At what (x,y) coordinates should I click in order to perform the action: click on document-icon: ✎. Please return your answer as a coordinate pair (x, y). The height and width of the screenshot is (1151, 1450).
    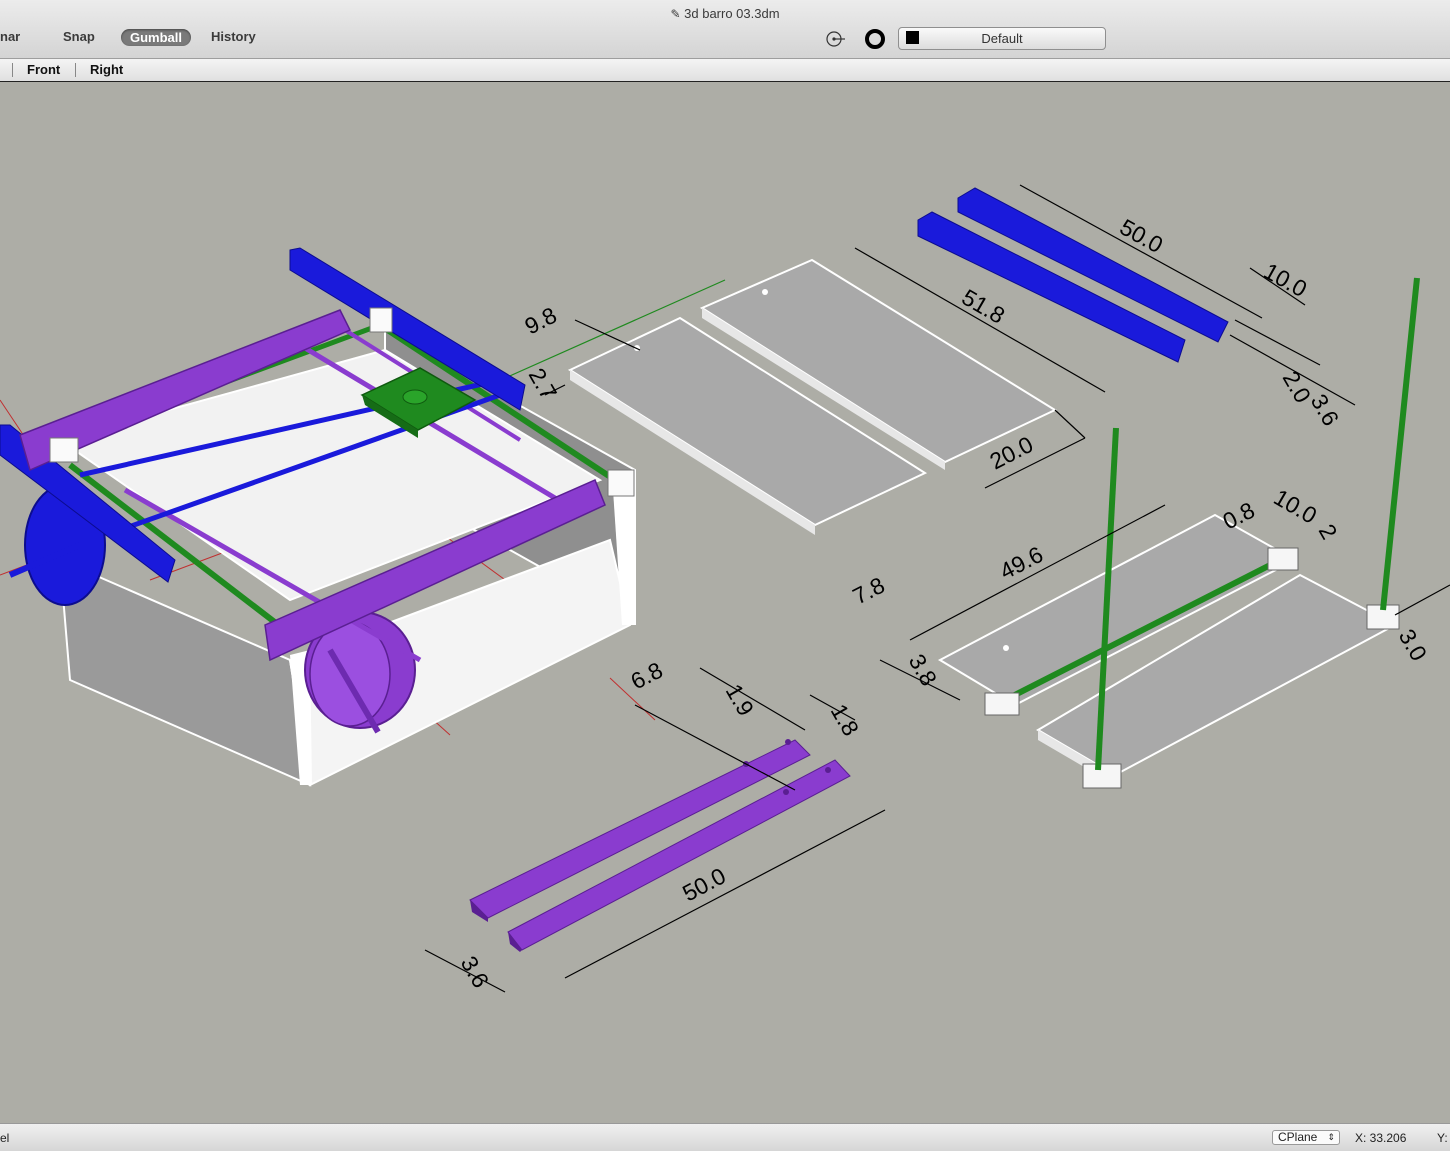
    Looking at the image, I should click on (675, 14).